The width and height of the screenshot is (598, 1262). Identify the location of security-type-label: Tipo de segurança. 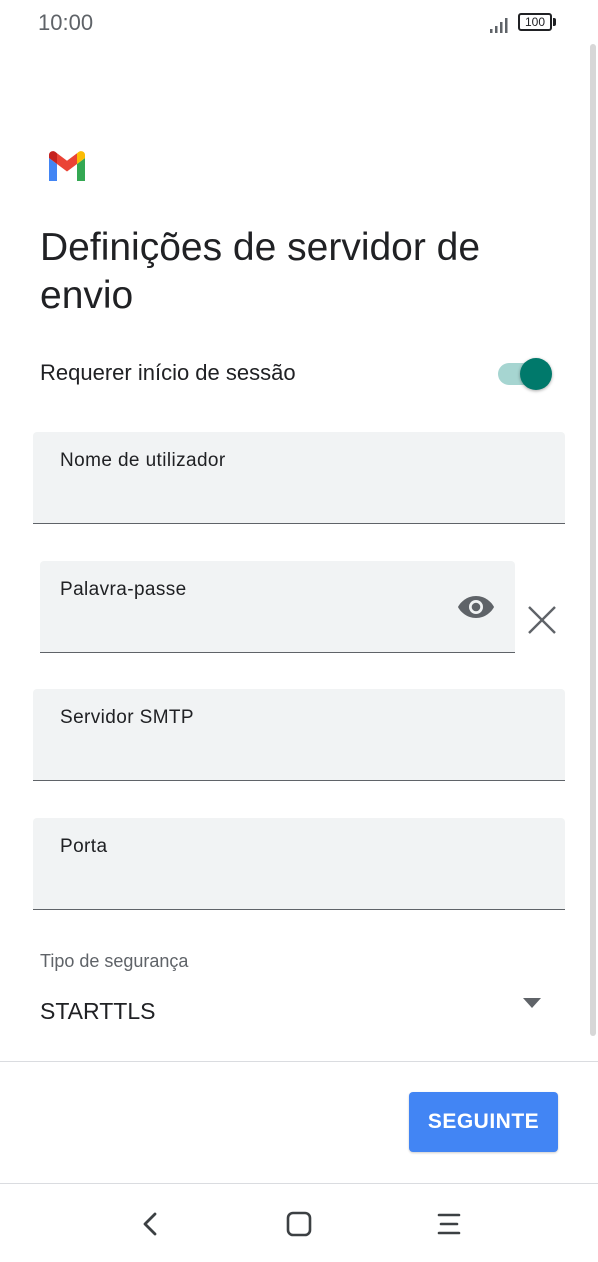
(114, 961).